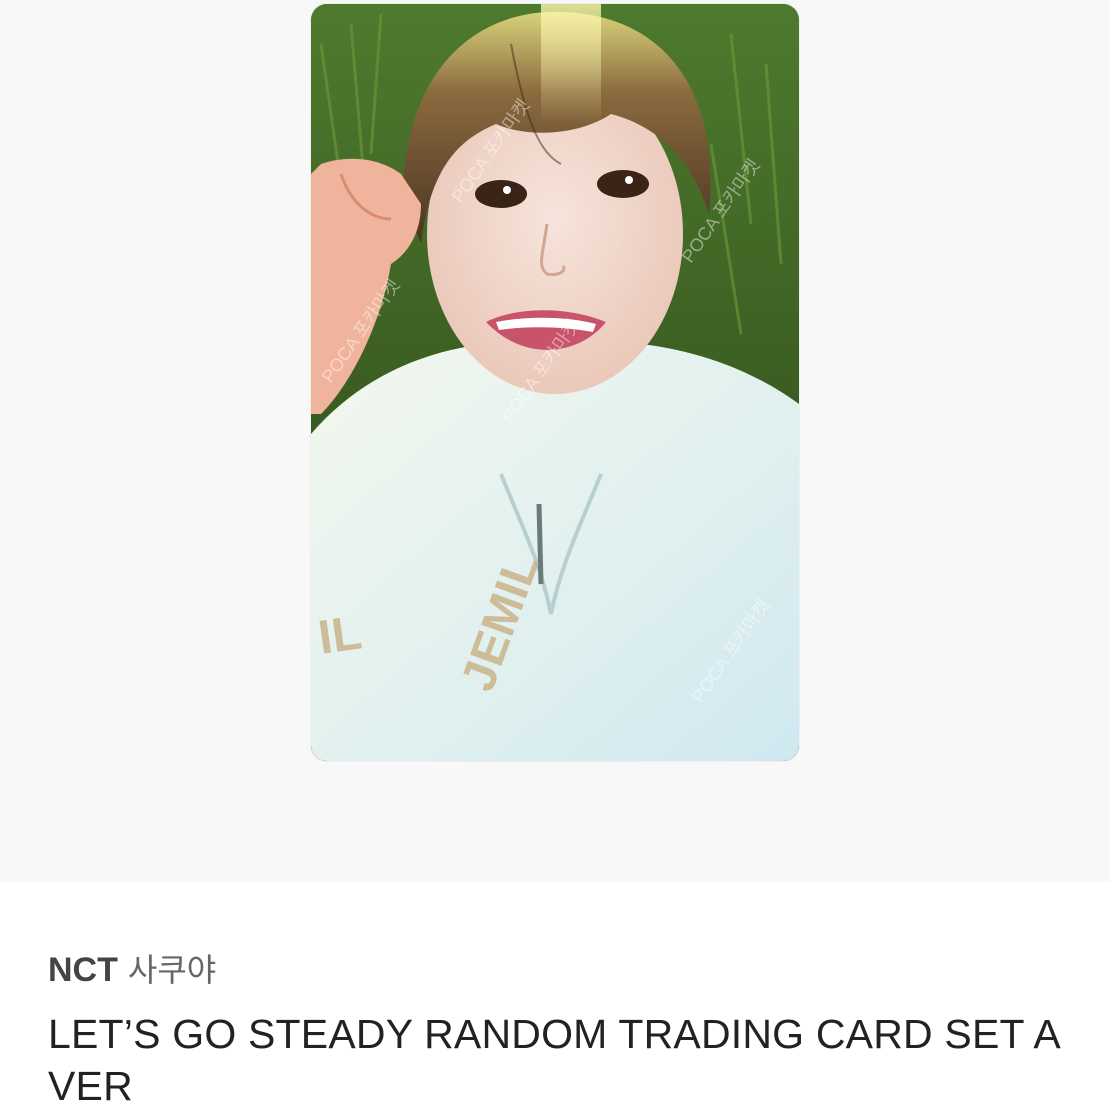 This screenshot has height=1110, width=1110. What do you see at coordinates (340, 635) in the screenshot?
I see `svg-text: IL` at bounding box center [340, 635].